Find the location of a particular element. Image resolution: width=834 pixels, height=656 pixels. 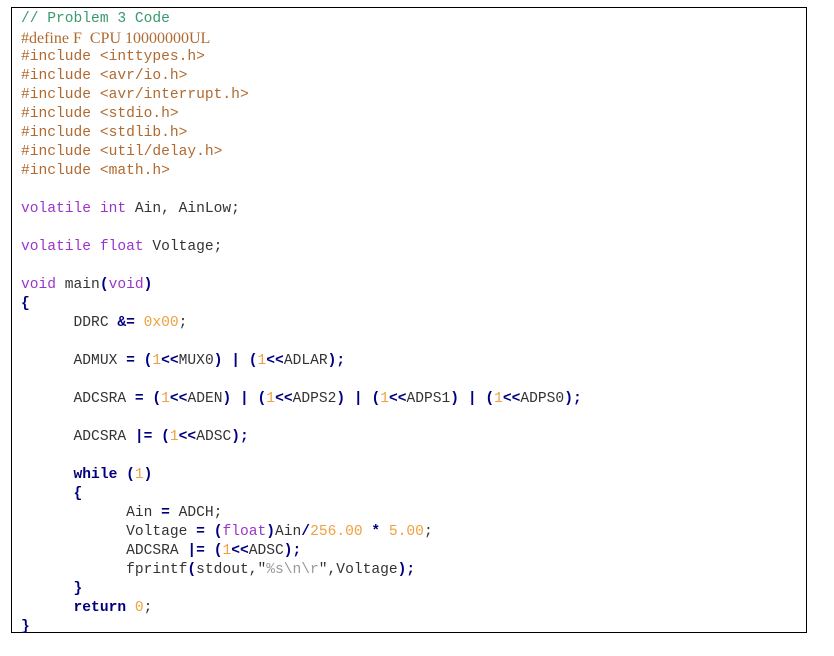

code-line: Voltage = (float)Ain/256.00 * 5.00; is located at coordinates (301, 532).